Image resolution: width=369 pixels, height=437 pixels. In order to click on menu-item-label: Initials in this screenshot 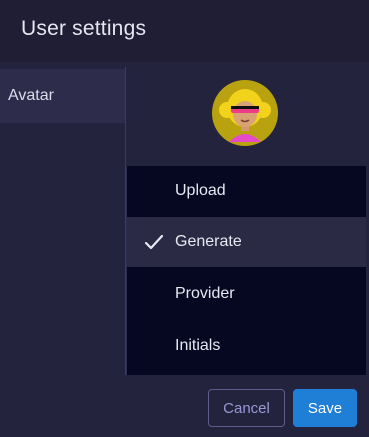, I will do `click(198, 345)`.